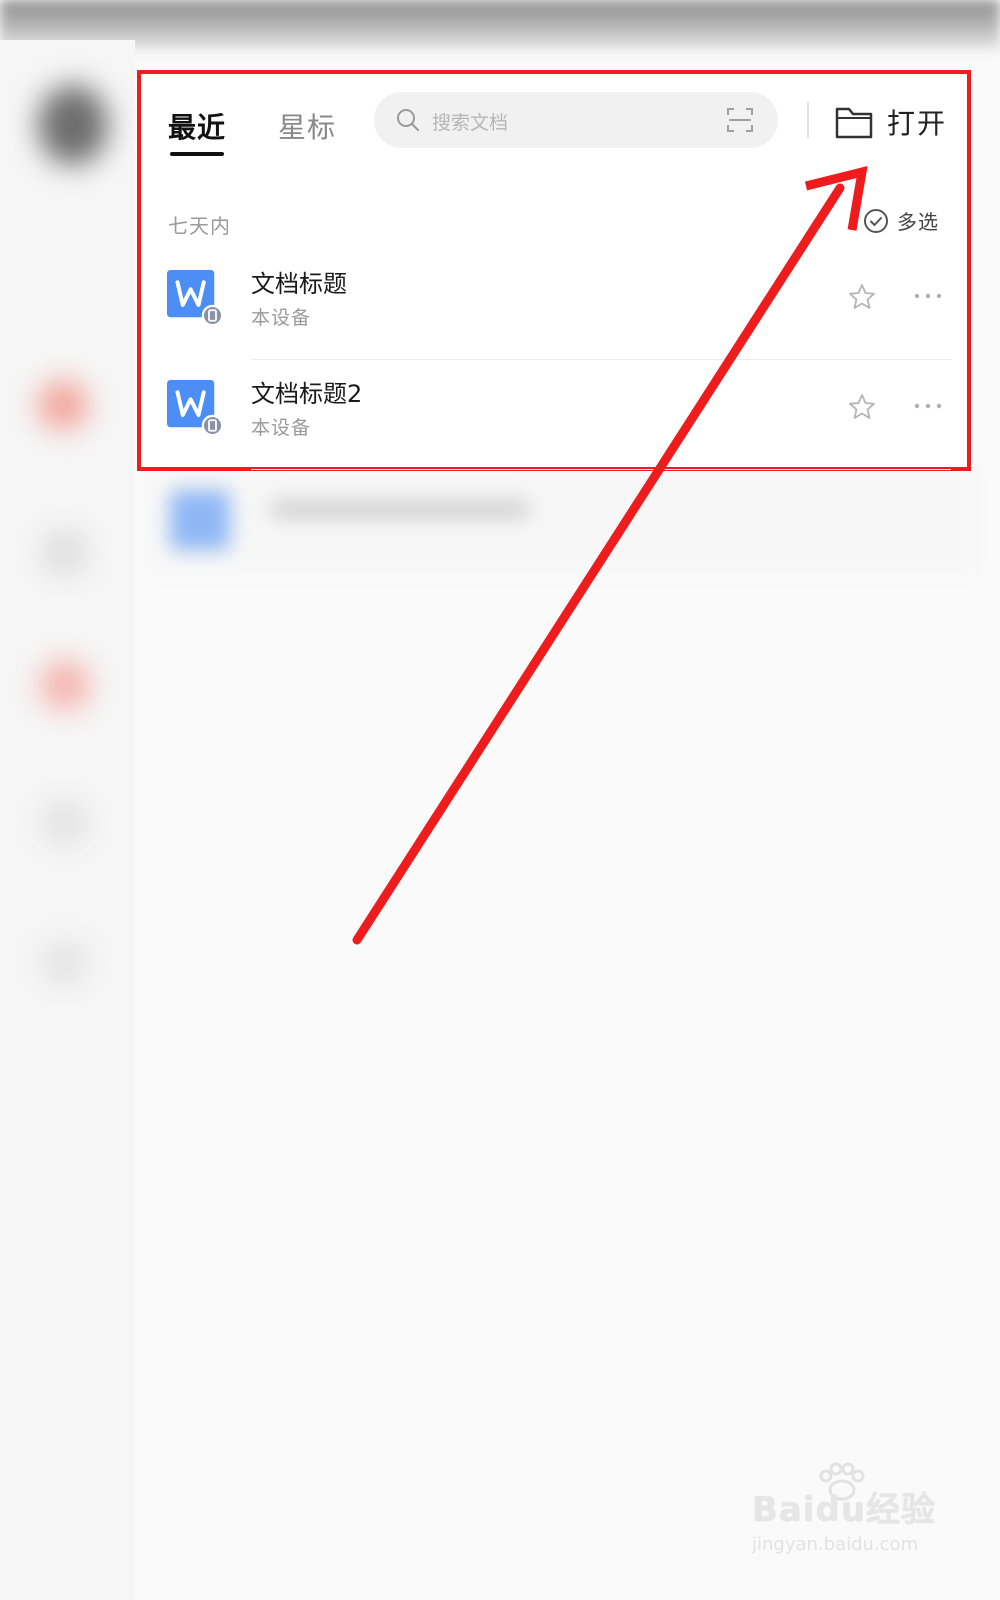 The width and height of the screenshot is (1000, 1600). I want to click on folder-icon, so click(854, 123).